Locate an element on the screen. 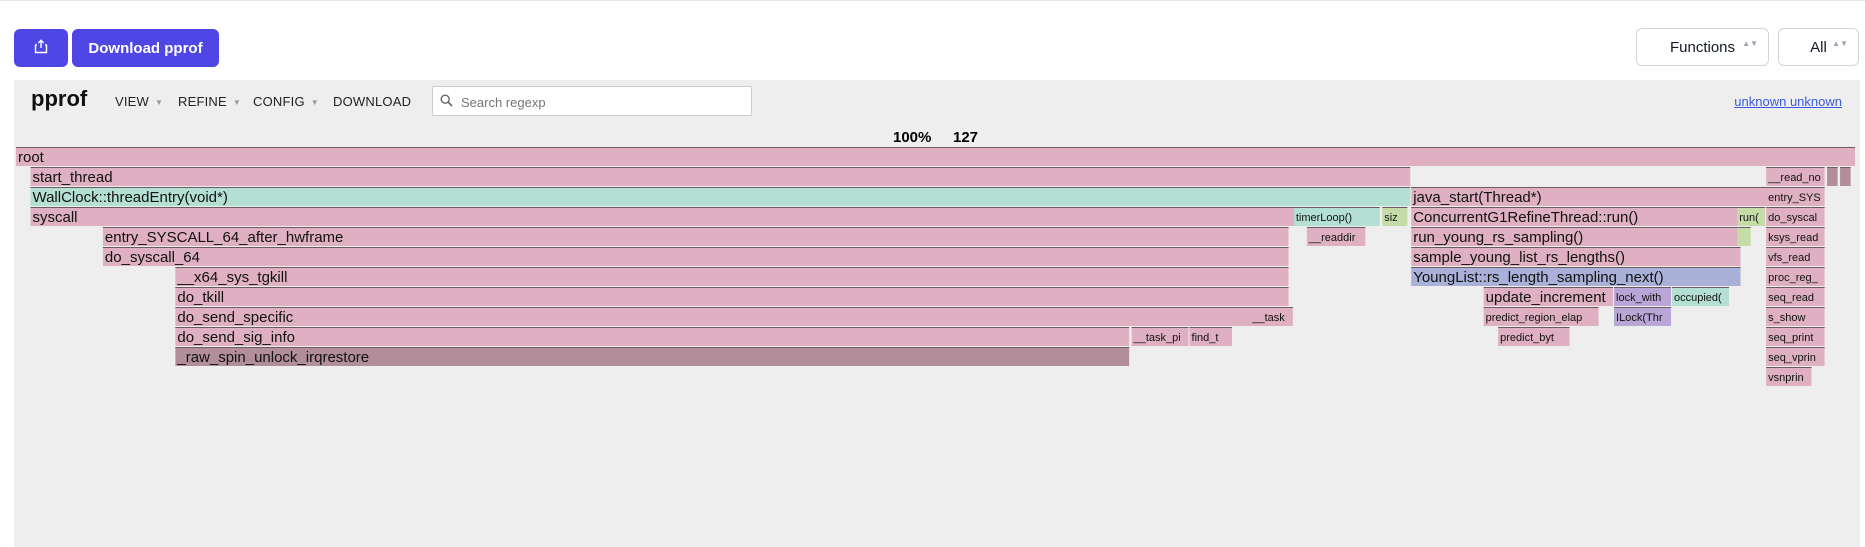 This screenshot has width=1865, height=547. flame-frame-label: update_increment is located at coordinates (1546, 297).